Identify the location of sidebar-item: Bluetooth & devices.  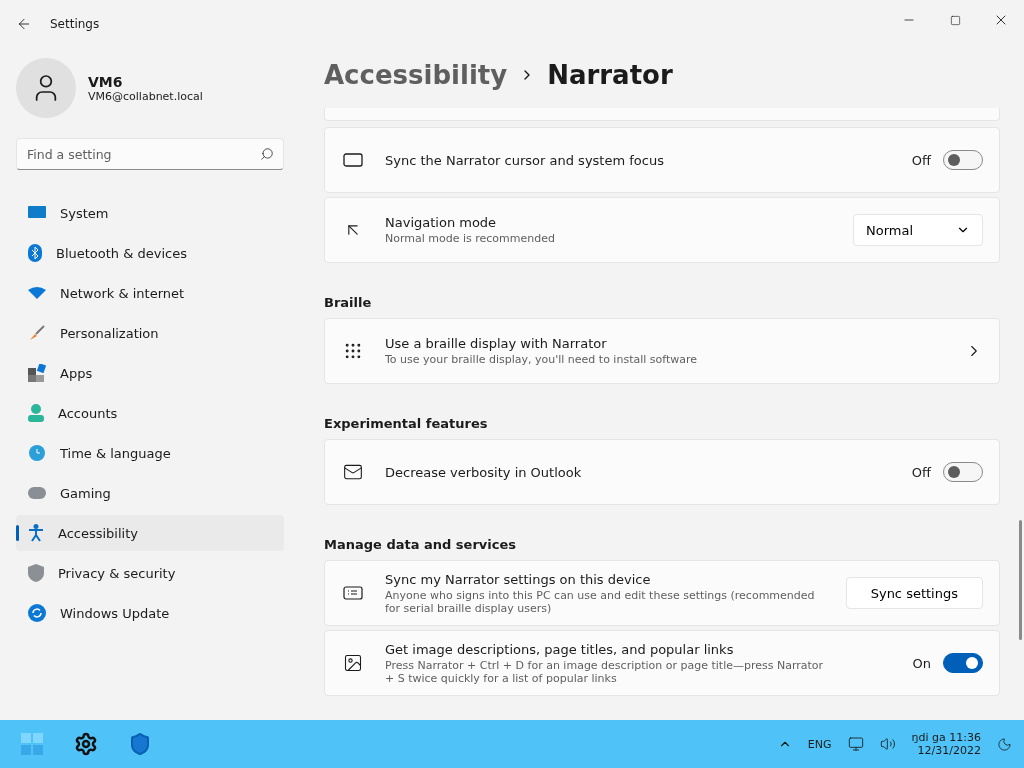
(150, 253).